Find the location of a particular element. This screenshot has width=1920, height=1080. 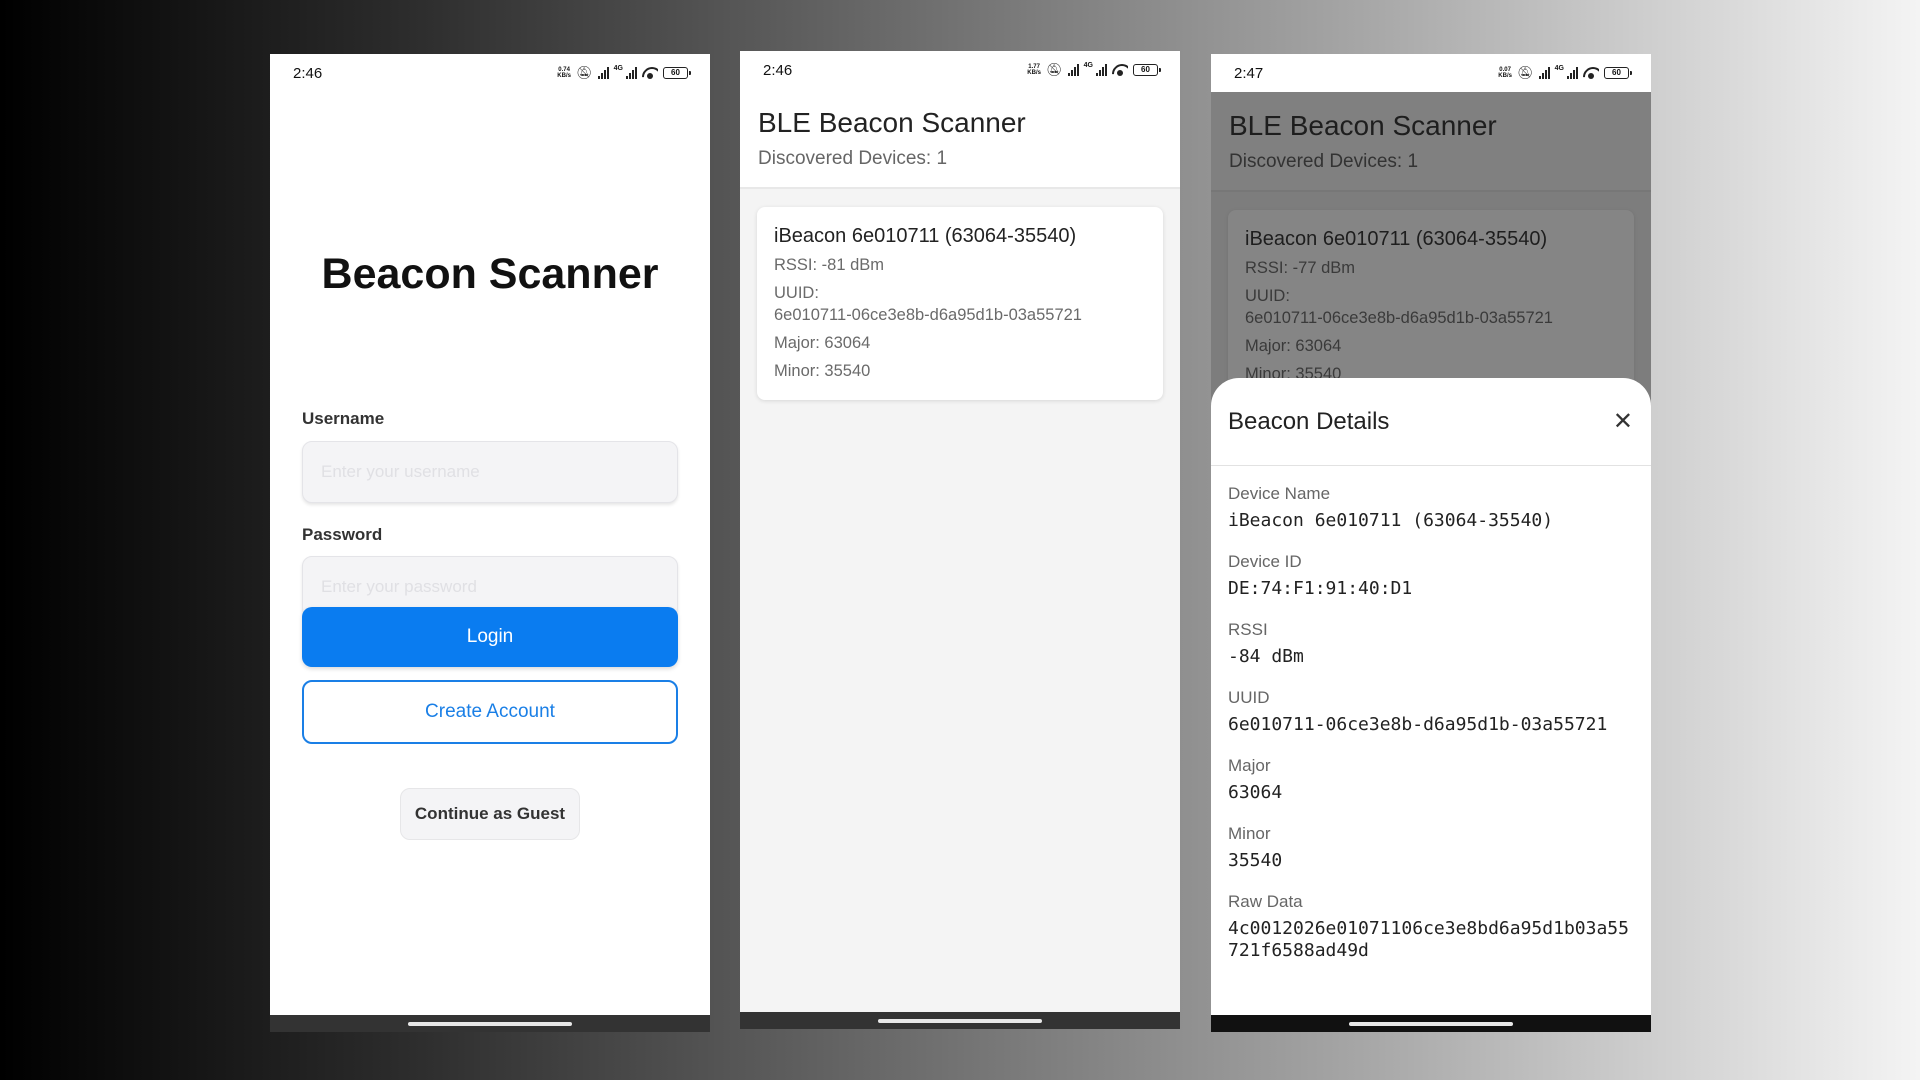

login-button: Login is located at coordinates (490, 637).